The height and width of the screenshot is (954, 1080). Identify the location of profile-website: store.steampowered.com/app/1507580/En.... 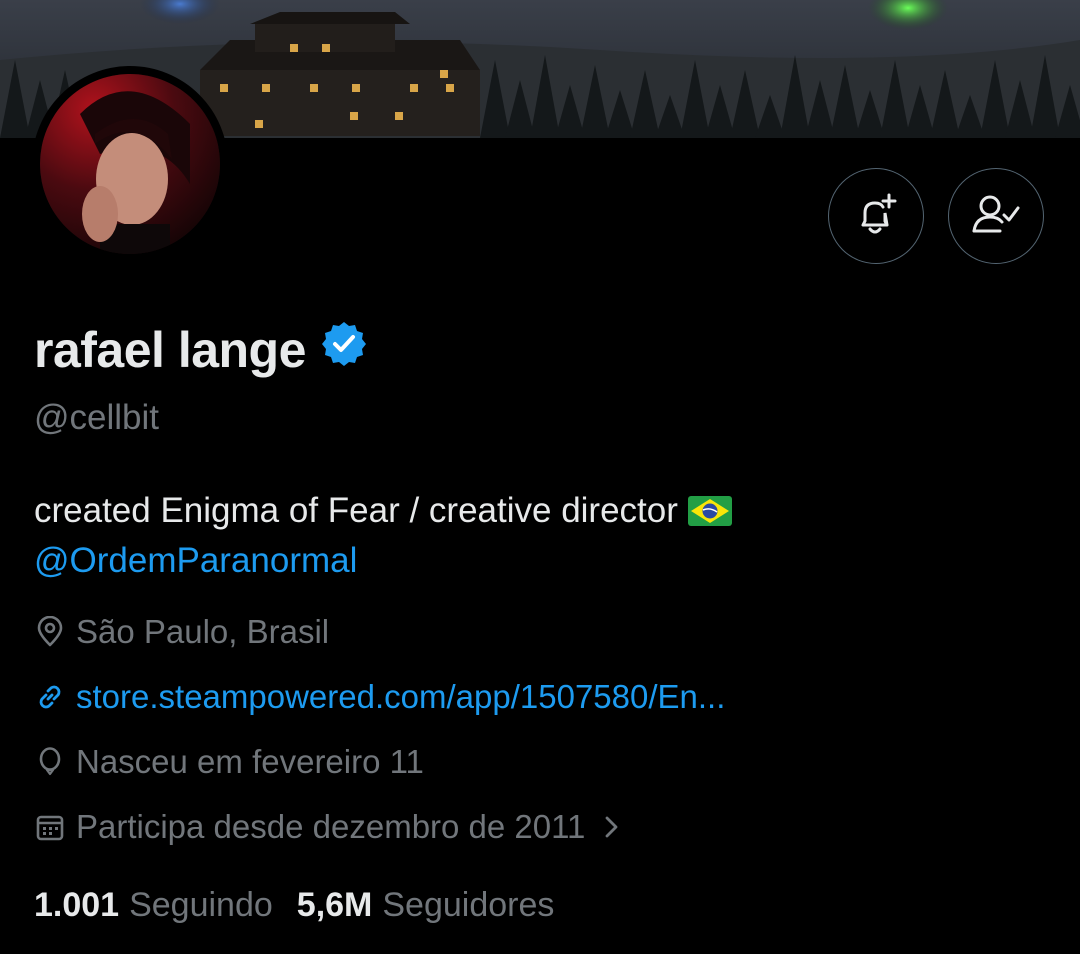
(379, 697).